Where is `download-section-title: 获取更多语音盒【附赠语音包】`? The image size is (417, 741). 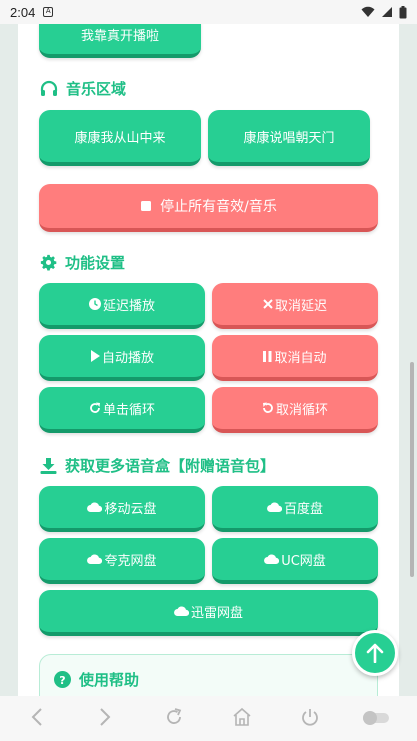
download-section-title: 获取更多语音盒【附赠语音包】 is located at coordinates (157, 465).